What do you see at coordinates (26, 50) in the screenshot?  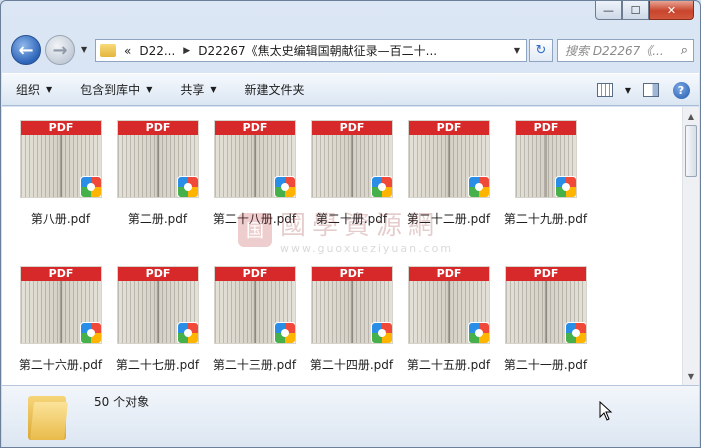 I see `back-button: ←` at bounding box center [26, 50].